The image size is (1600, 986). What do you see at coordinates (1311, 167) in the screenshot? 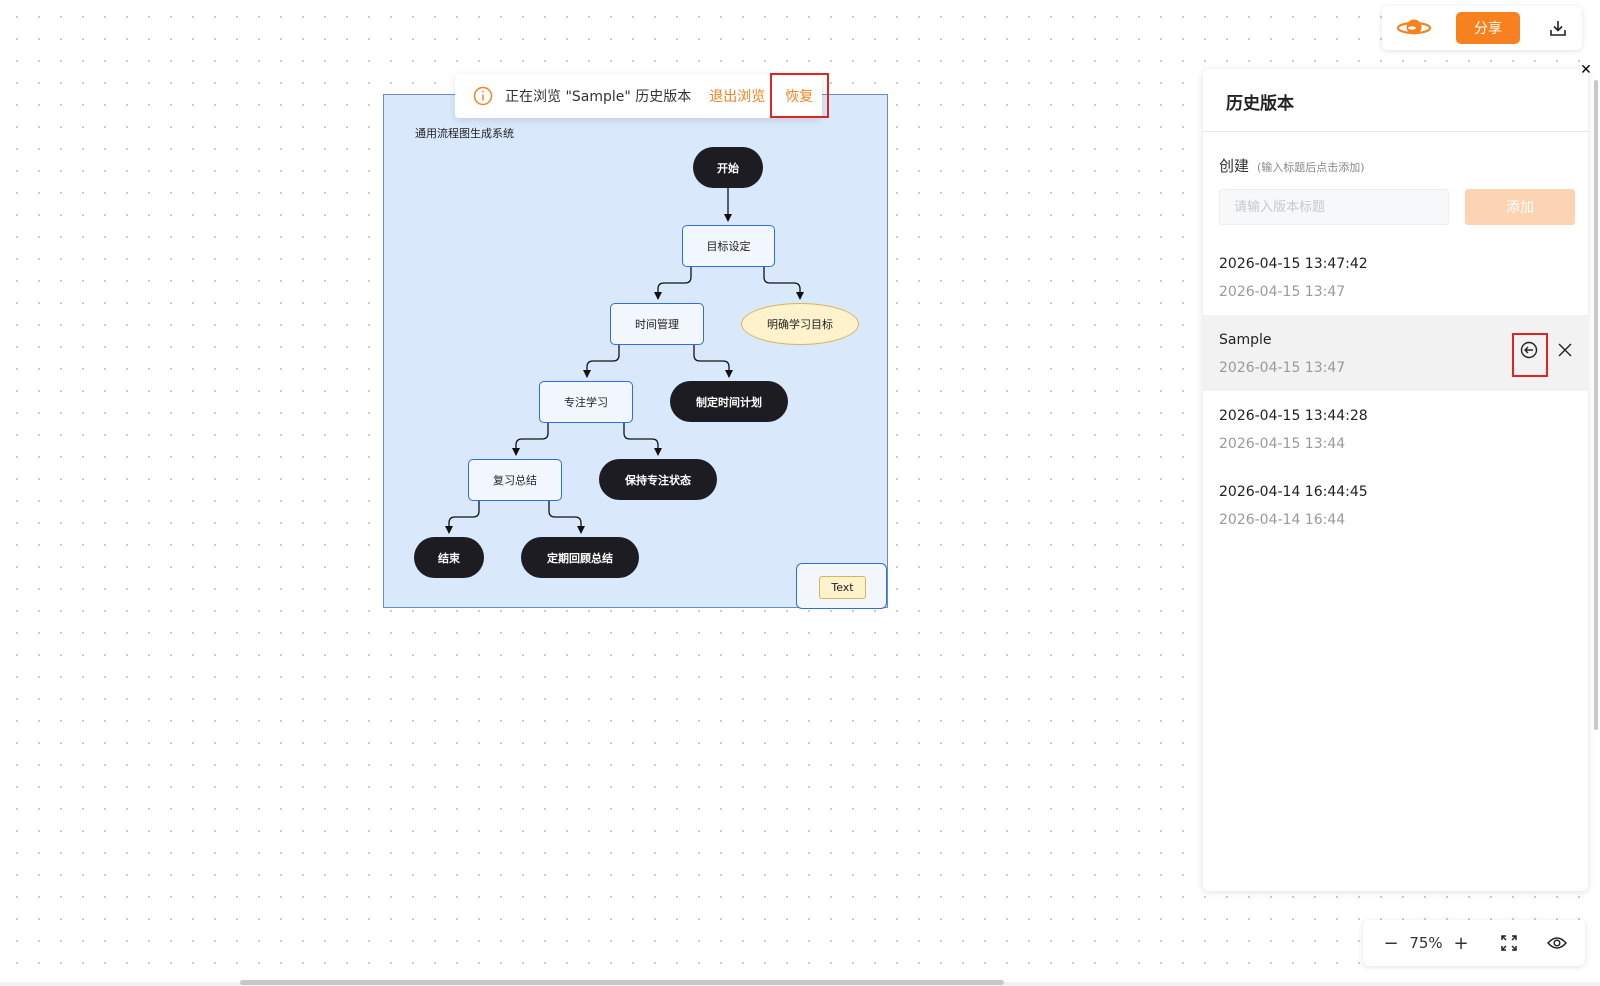
I see `create-hint: (输入标题后点击添加)` at bounding box center [1311, 167].